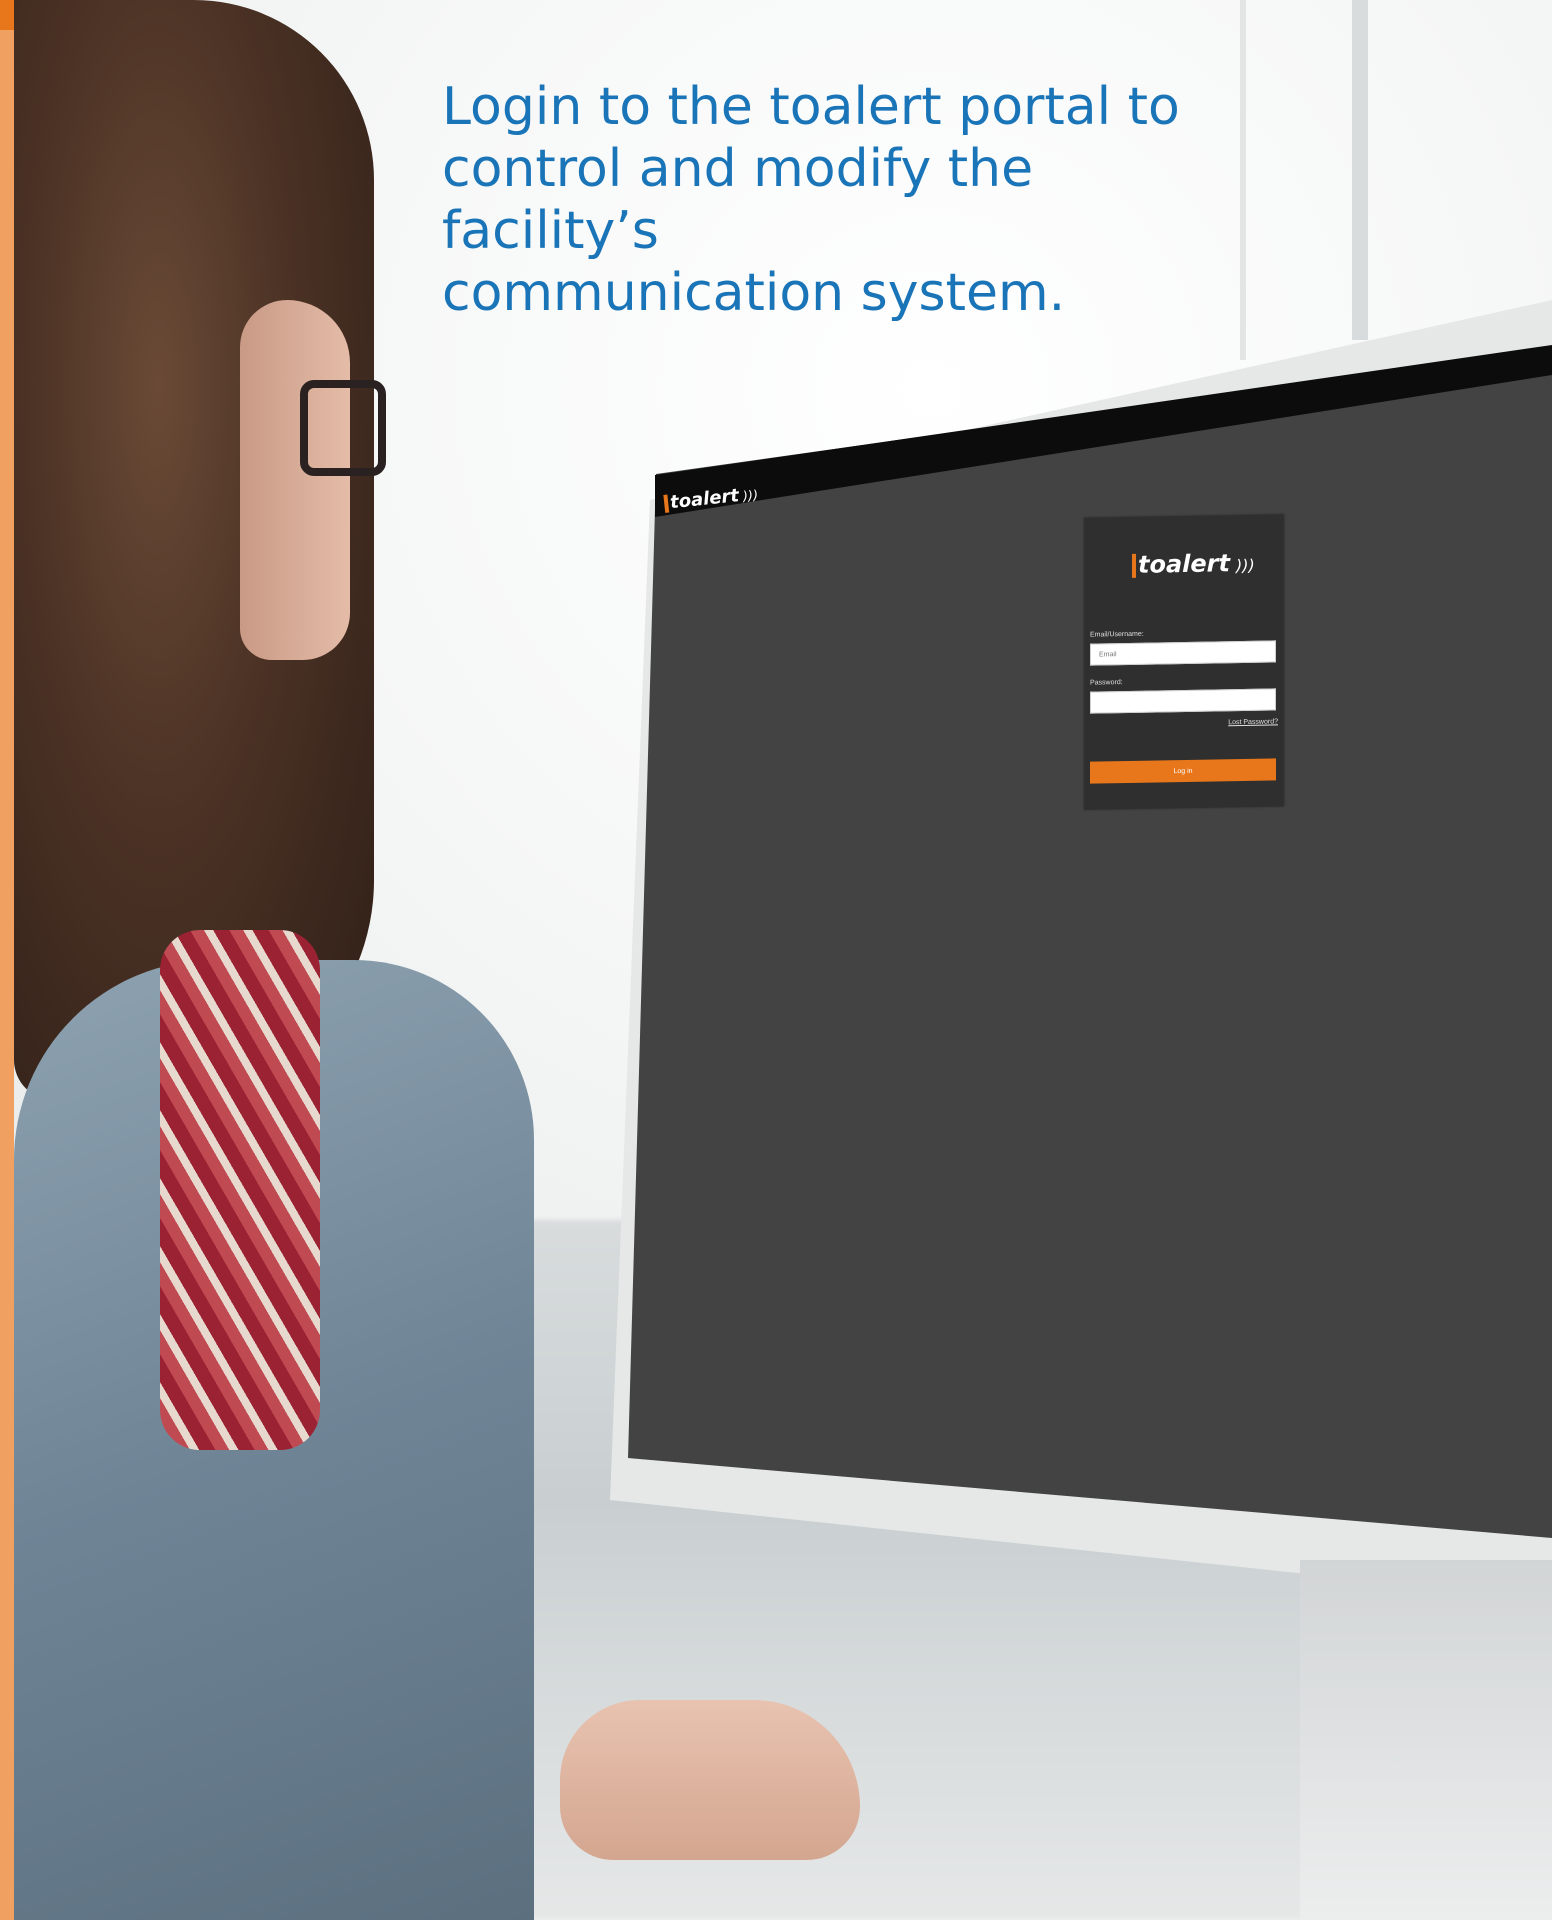 Image resolution: width=1552 pixels, height=1920 pixels. Describe the element at coordinates (1183, 653) in the screenshot. I see `email-field` at that location.